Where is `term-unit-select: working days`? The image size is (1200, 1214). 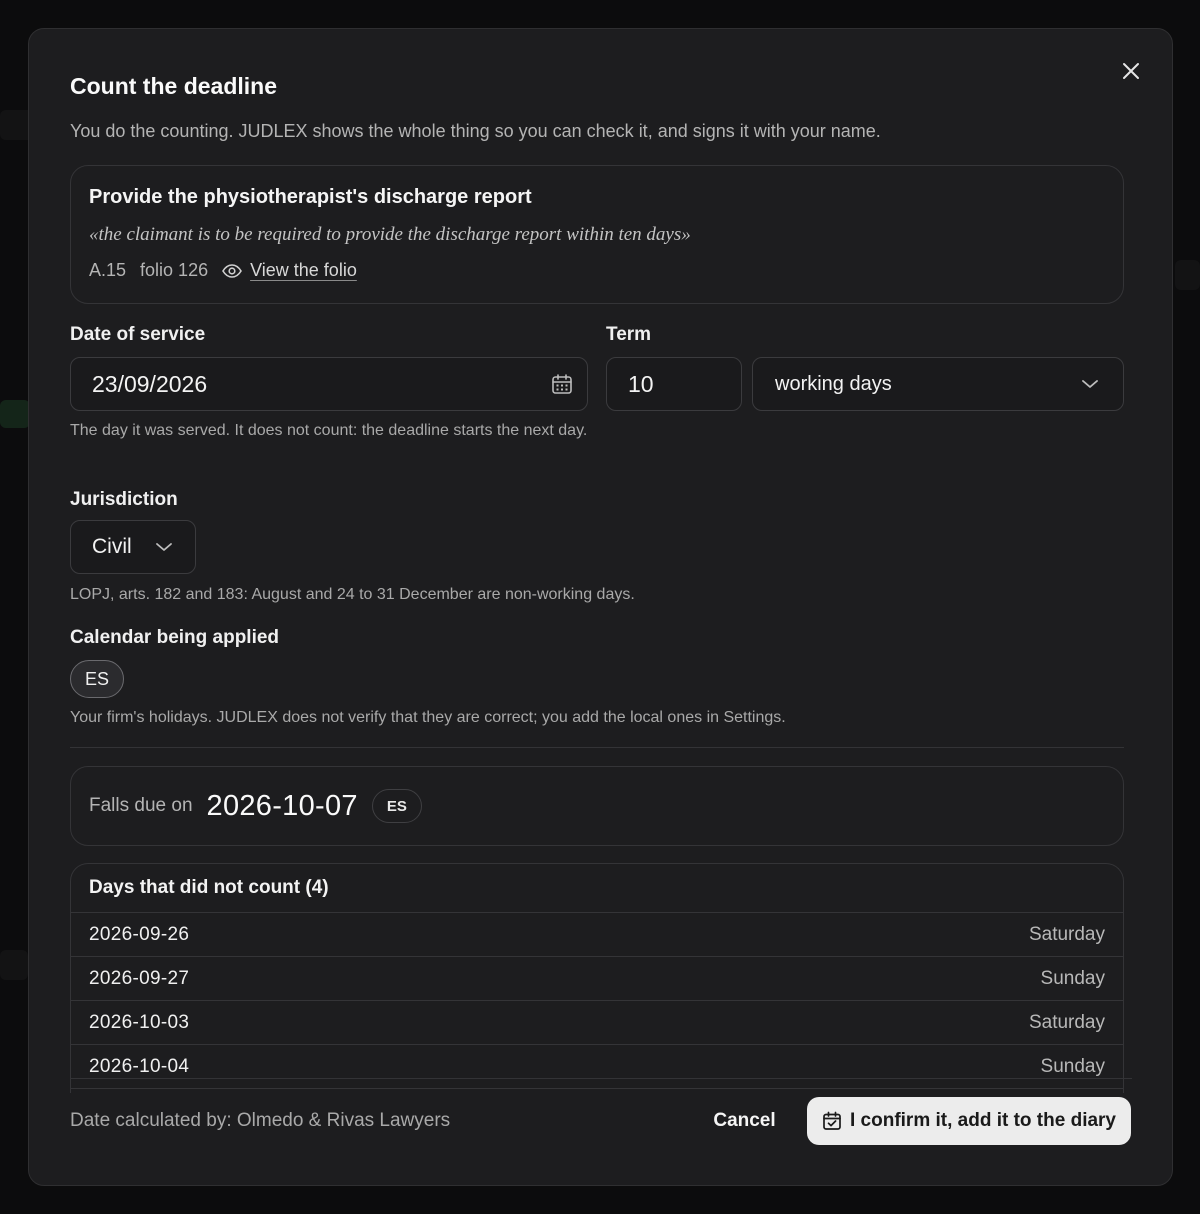 term-unit-select: working days is located at coordinates (938, 384).